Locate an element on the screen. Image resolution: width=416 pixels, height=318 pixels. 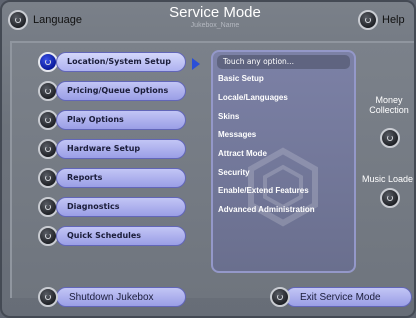
schedules-knob-icon is located at coordinates (48, 236).